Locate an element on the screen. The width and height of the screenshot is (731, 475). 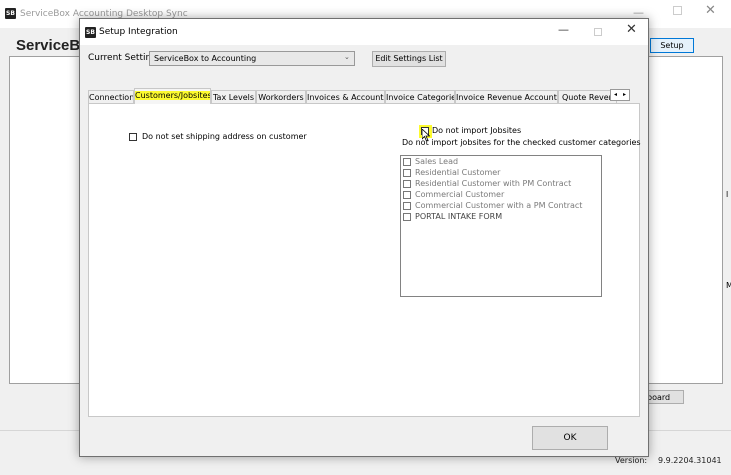
partial-label: l is located at coordinates (727, 194).